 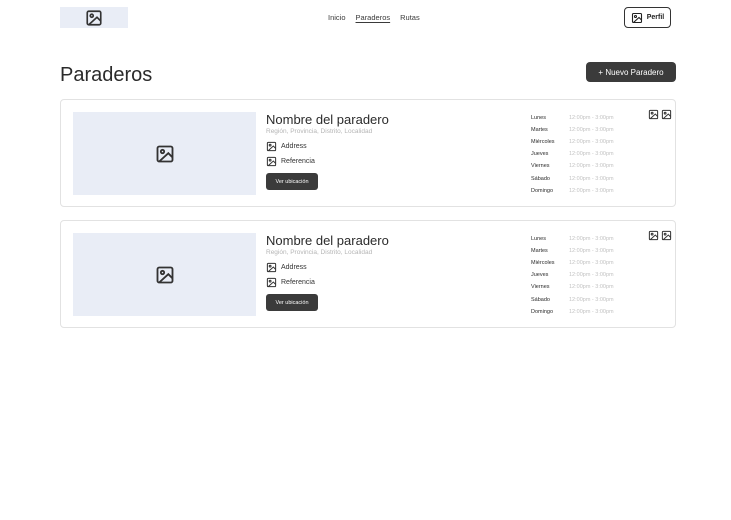 I want to click on new-paradero-button: + Nuevo Paradero, so click(x=631, y=72).